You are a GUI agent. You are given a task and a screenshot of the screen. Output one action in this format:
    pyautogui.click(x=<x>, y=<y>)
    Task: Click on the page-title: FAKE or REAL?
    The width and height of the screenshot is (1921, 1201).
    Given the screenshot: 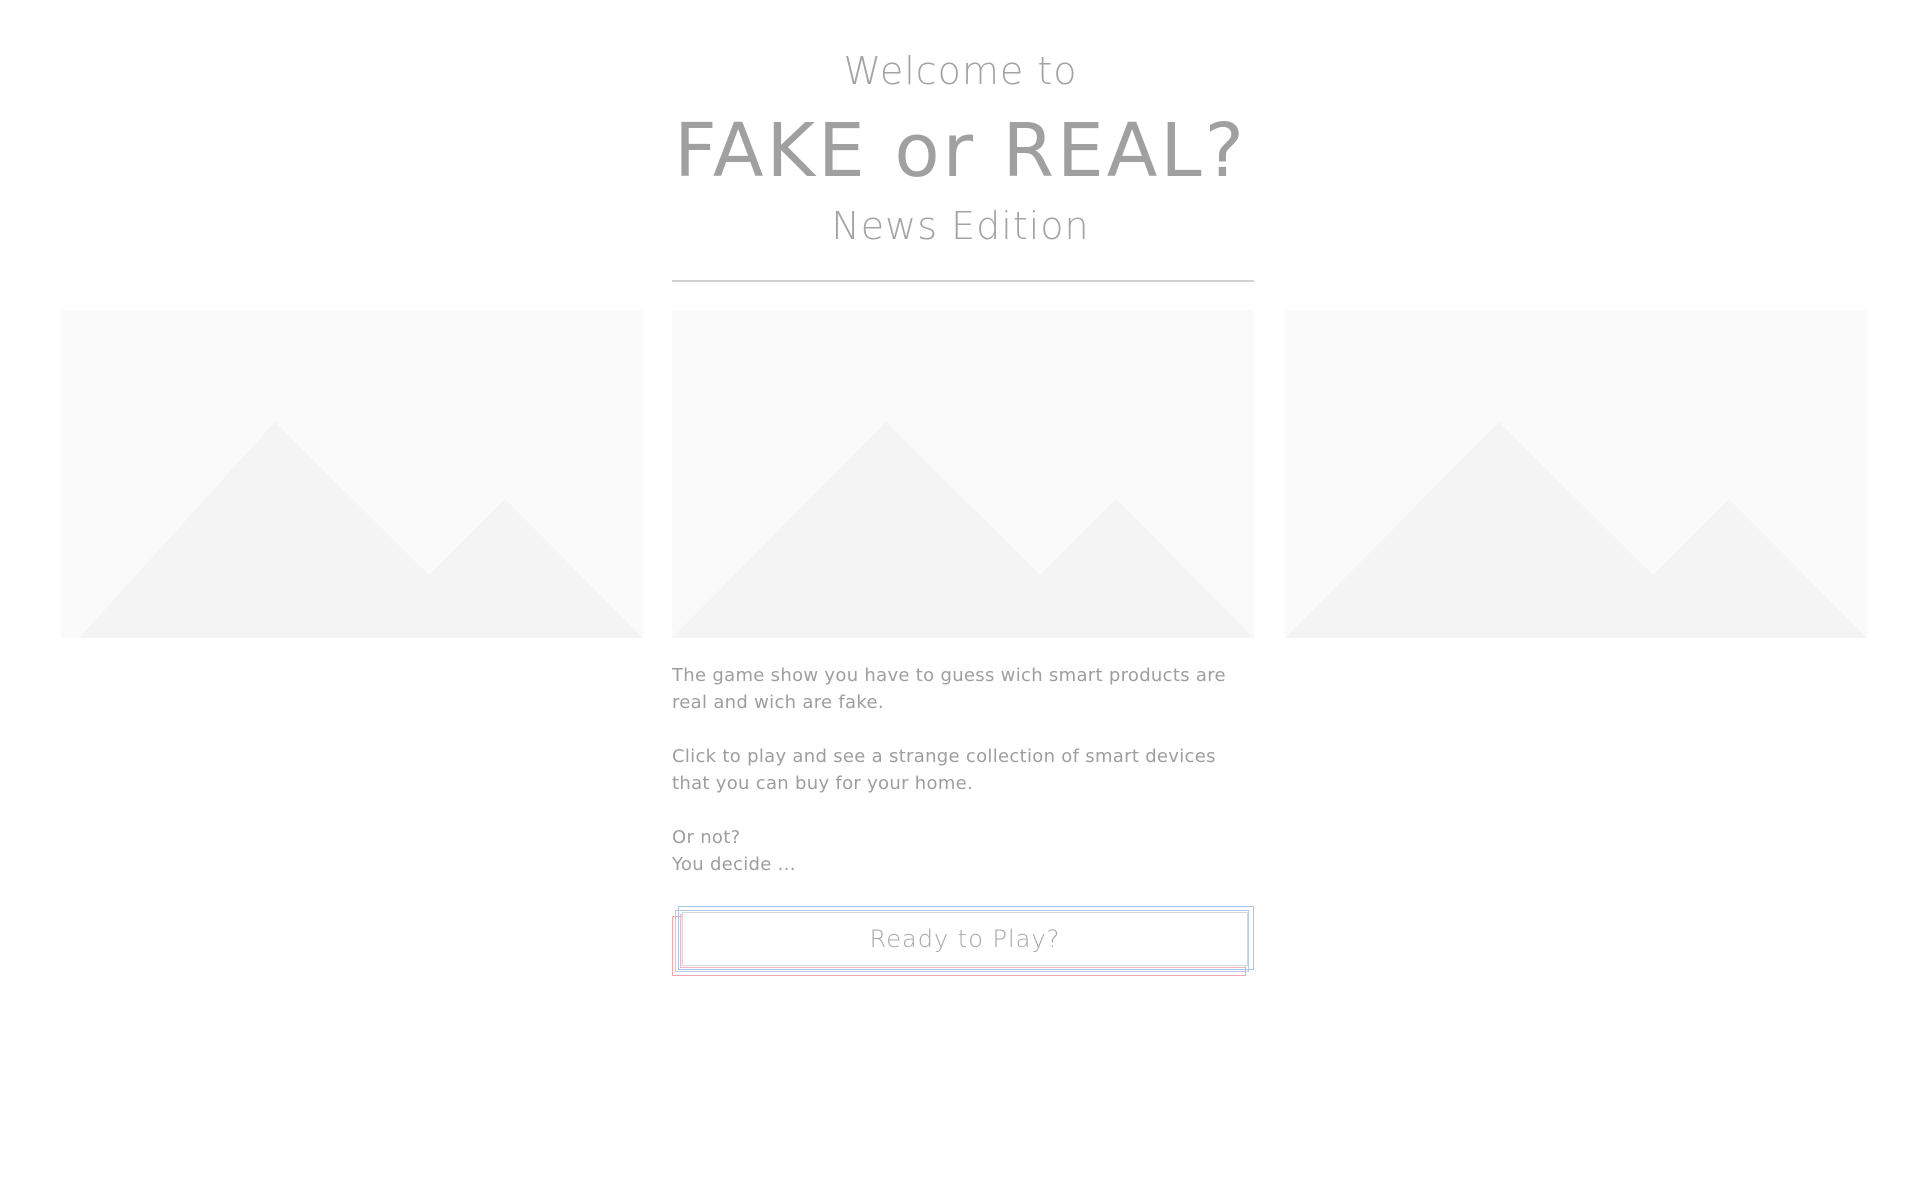 What is the action you would take?
    pyautogui.click(x=960, y=151)
    